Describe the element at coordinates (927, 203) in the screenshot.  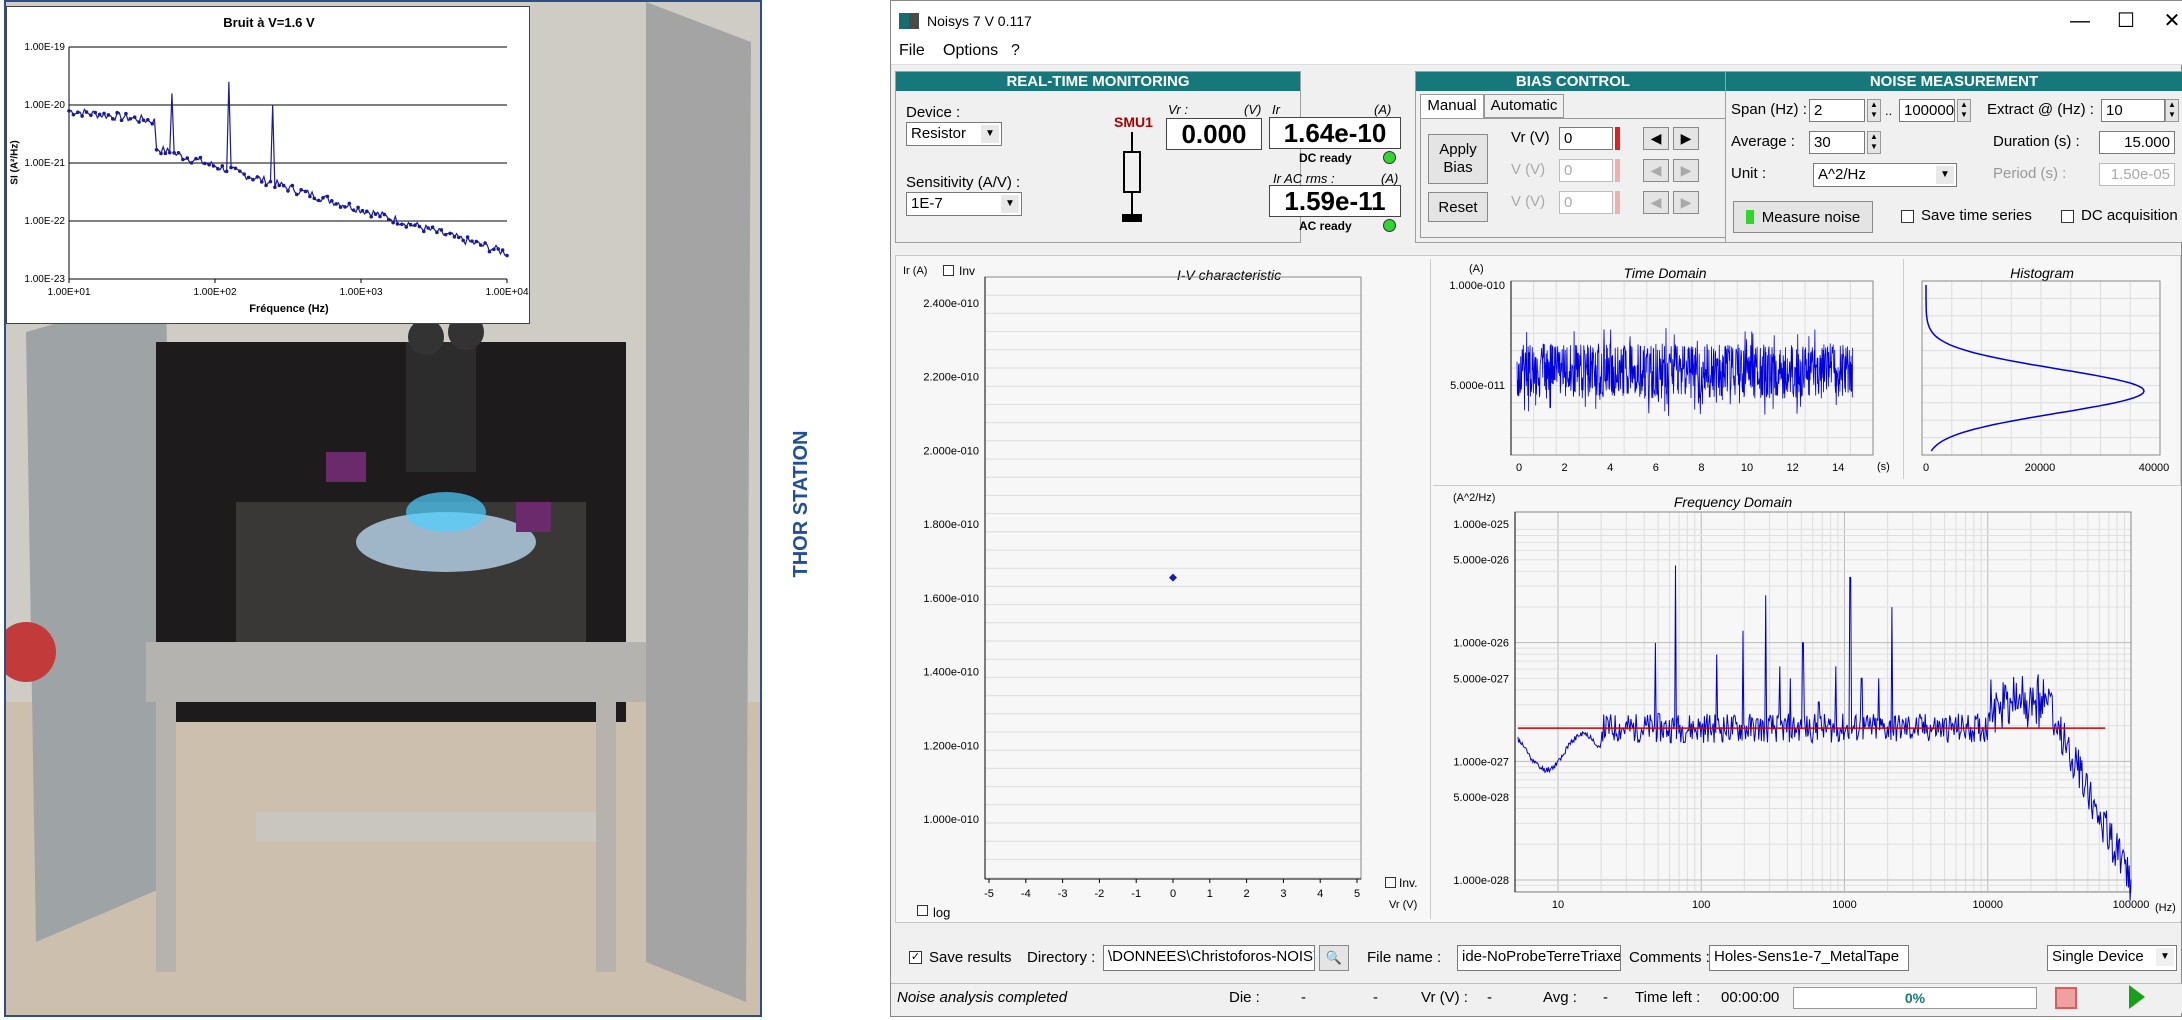
I see `sensitivity-select-value: 1E-7` at that location.